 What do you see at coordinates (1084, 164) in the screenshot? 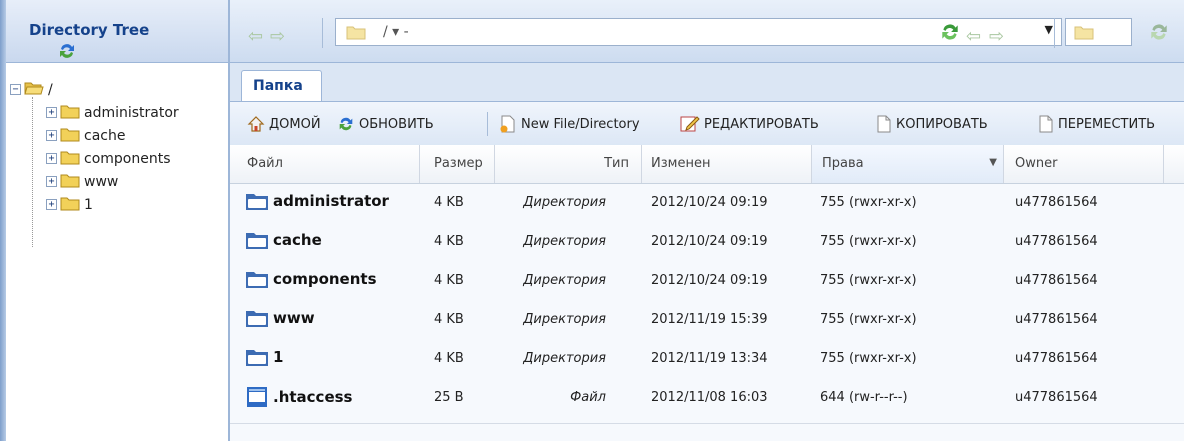
I see `column-header-owner: Owner` at bounding box center [1084, 164].